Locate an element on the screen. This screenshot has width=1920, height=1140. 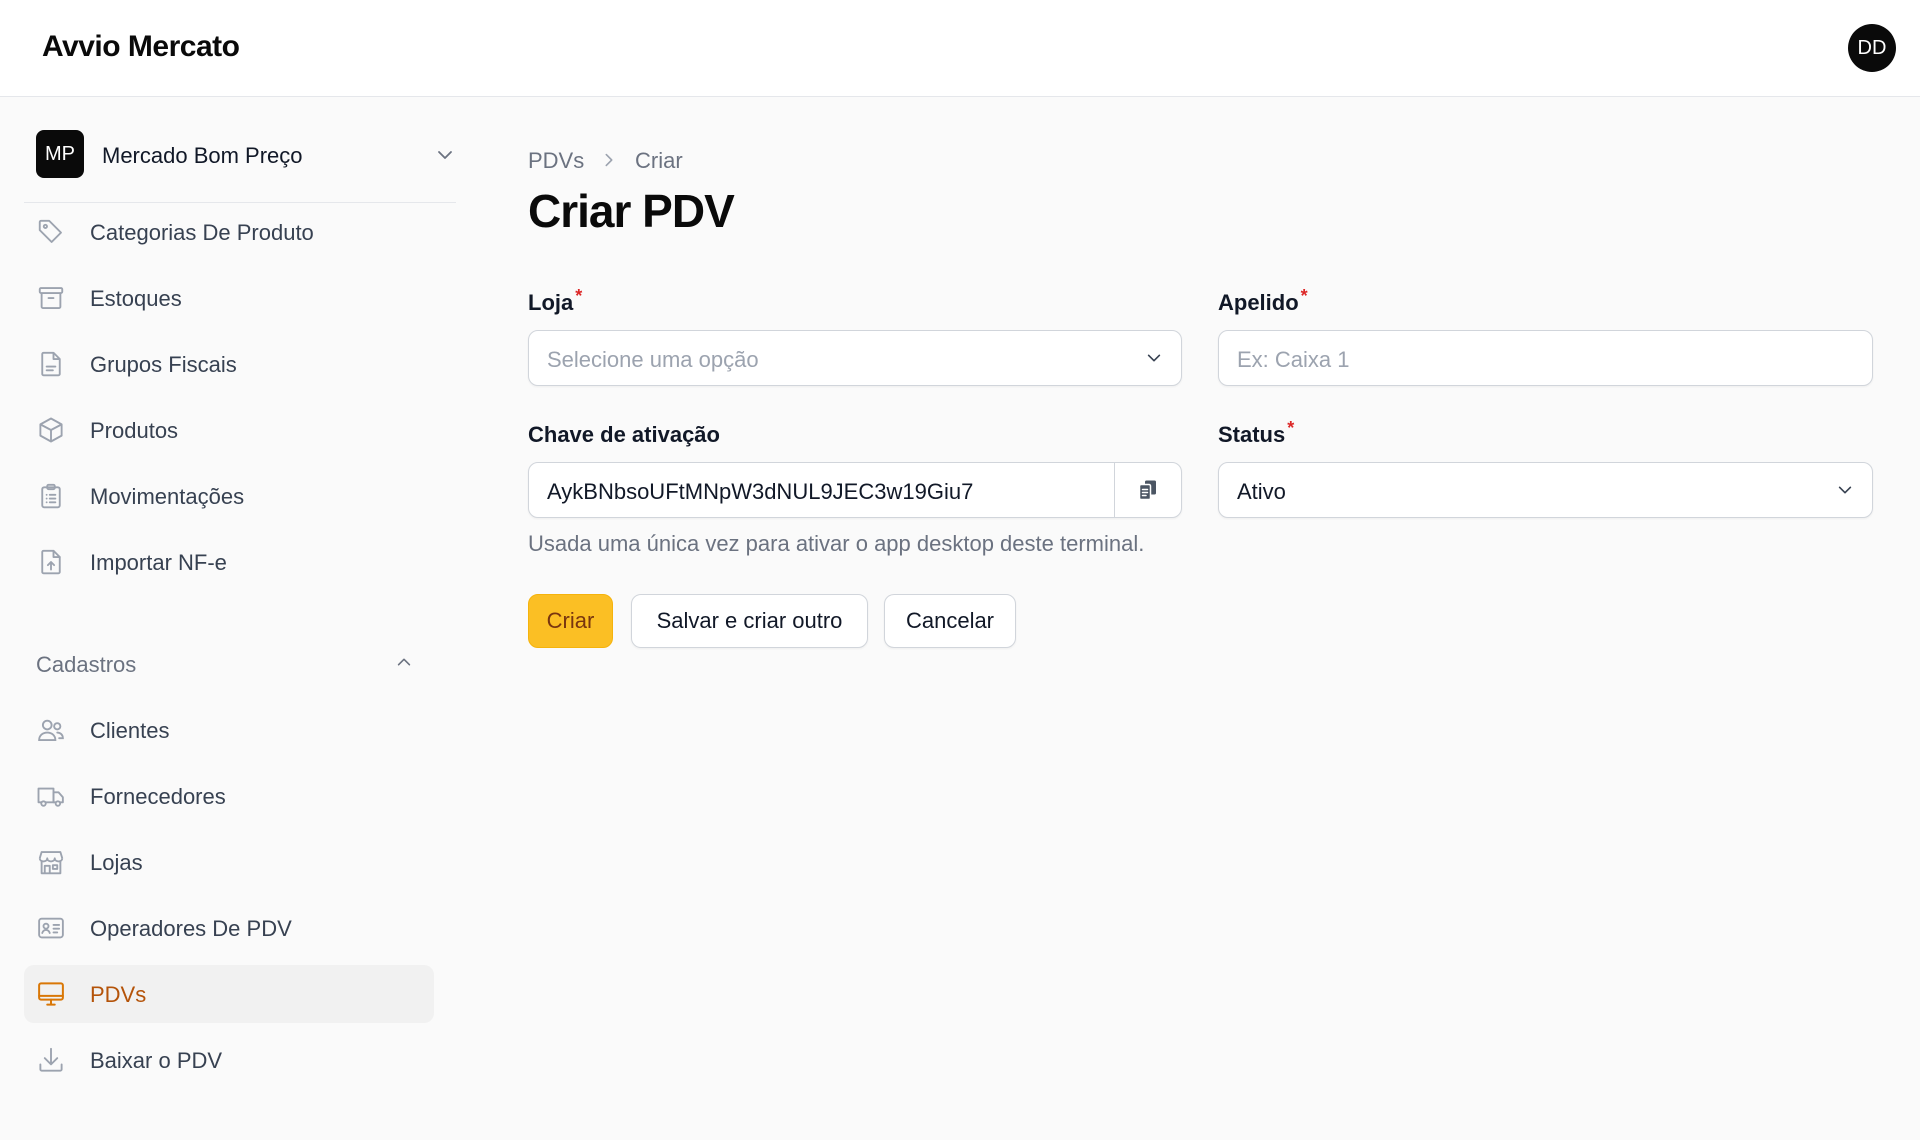
sidebar-item-label: Movimentações is located at coordinates (167, 496).